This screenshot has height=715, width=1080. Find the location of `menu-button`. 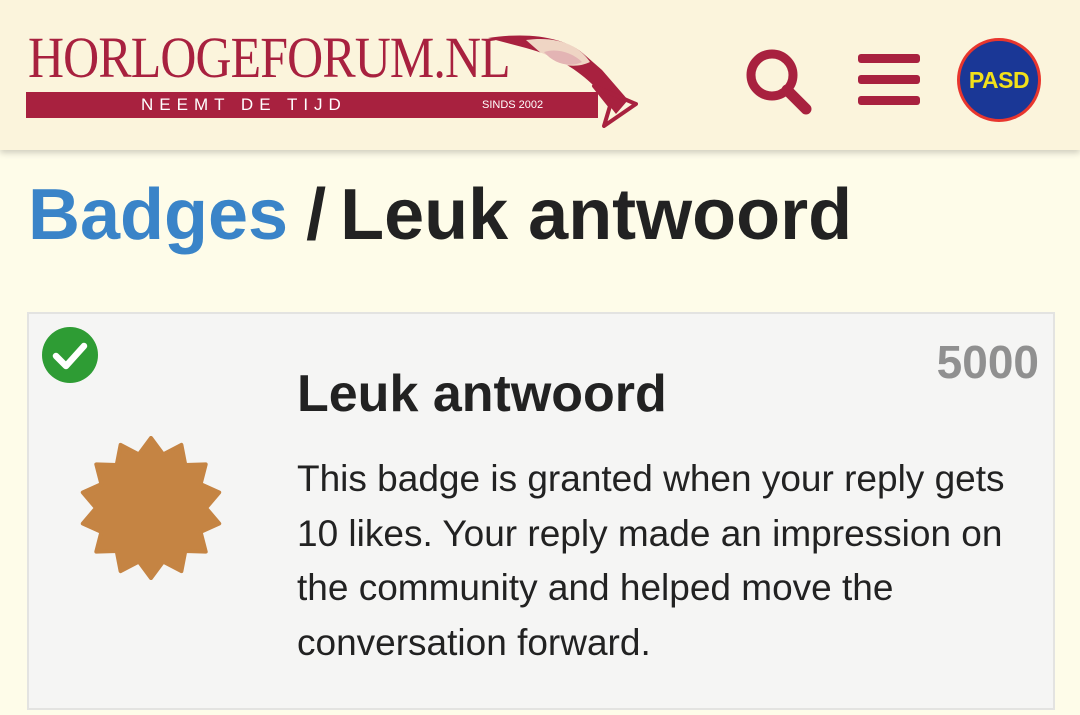

menu-button is located at coordinates (889, 80).